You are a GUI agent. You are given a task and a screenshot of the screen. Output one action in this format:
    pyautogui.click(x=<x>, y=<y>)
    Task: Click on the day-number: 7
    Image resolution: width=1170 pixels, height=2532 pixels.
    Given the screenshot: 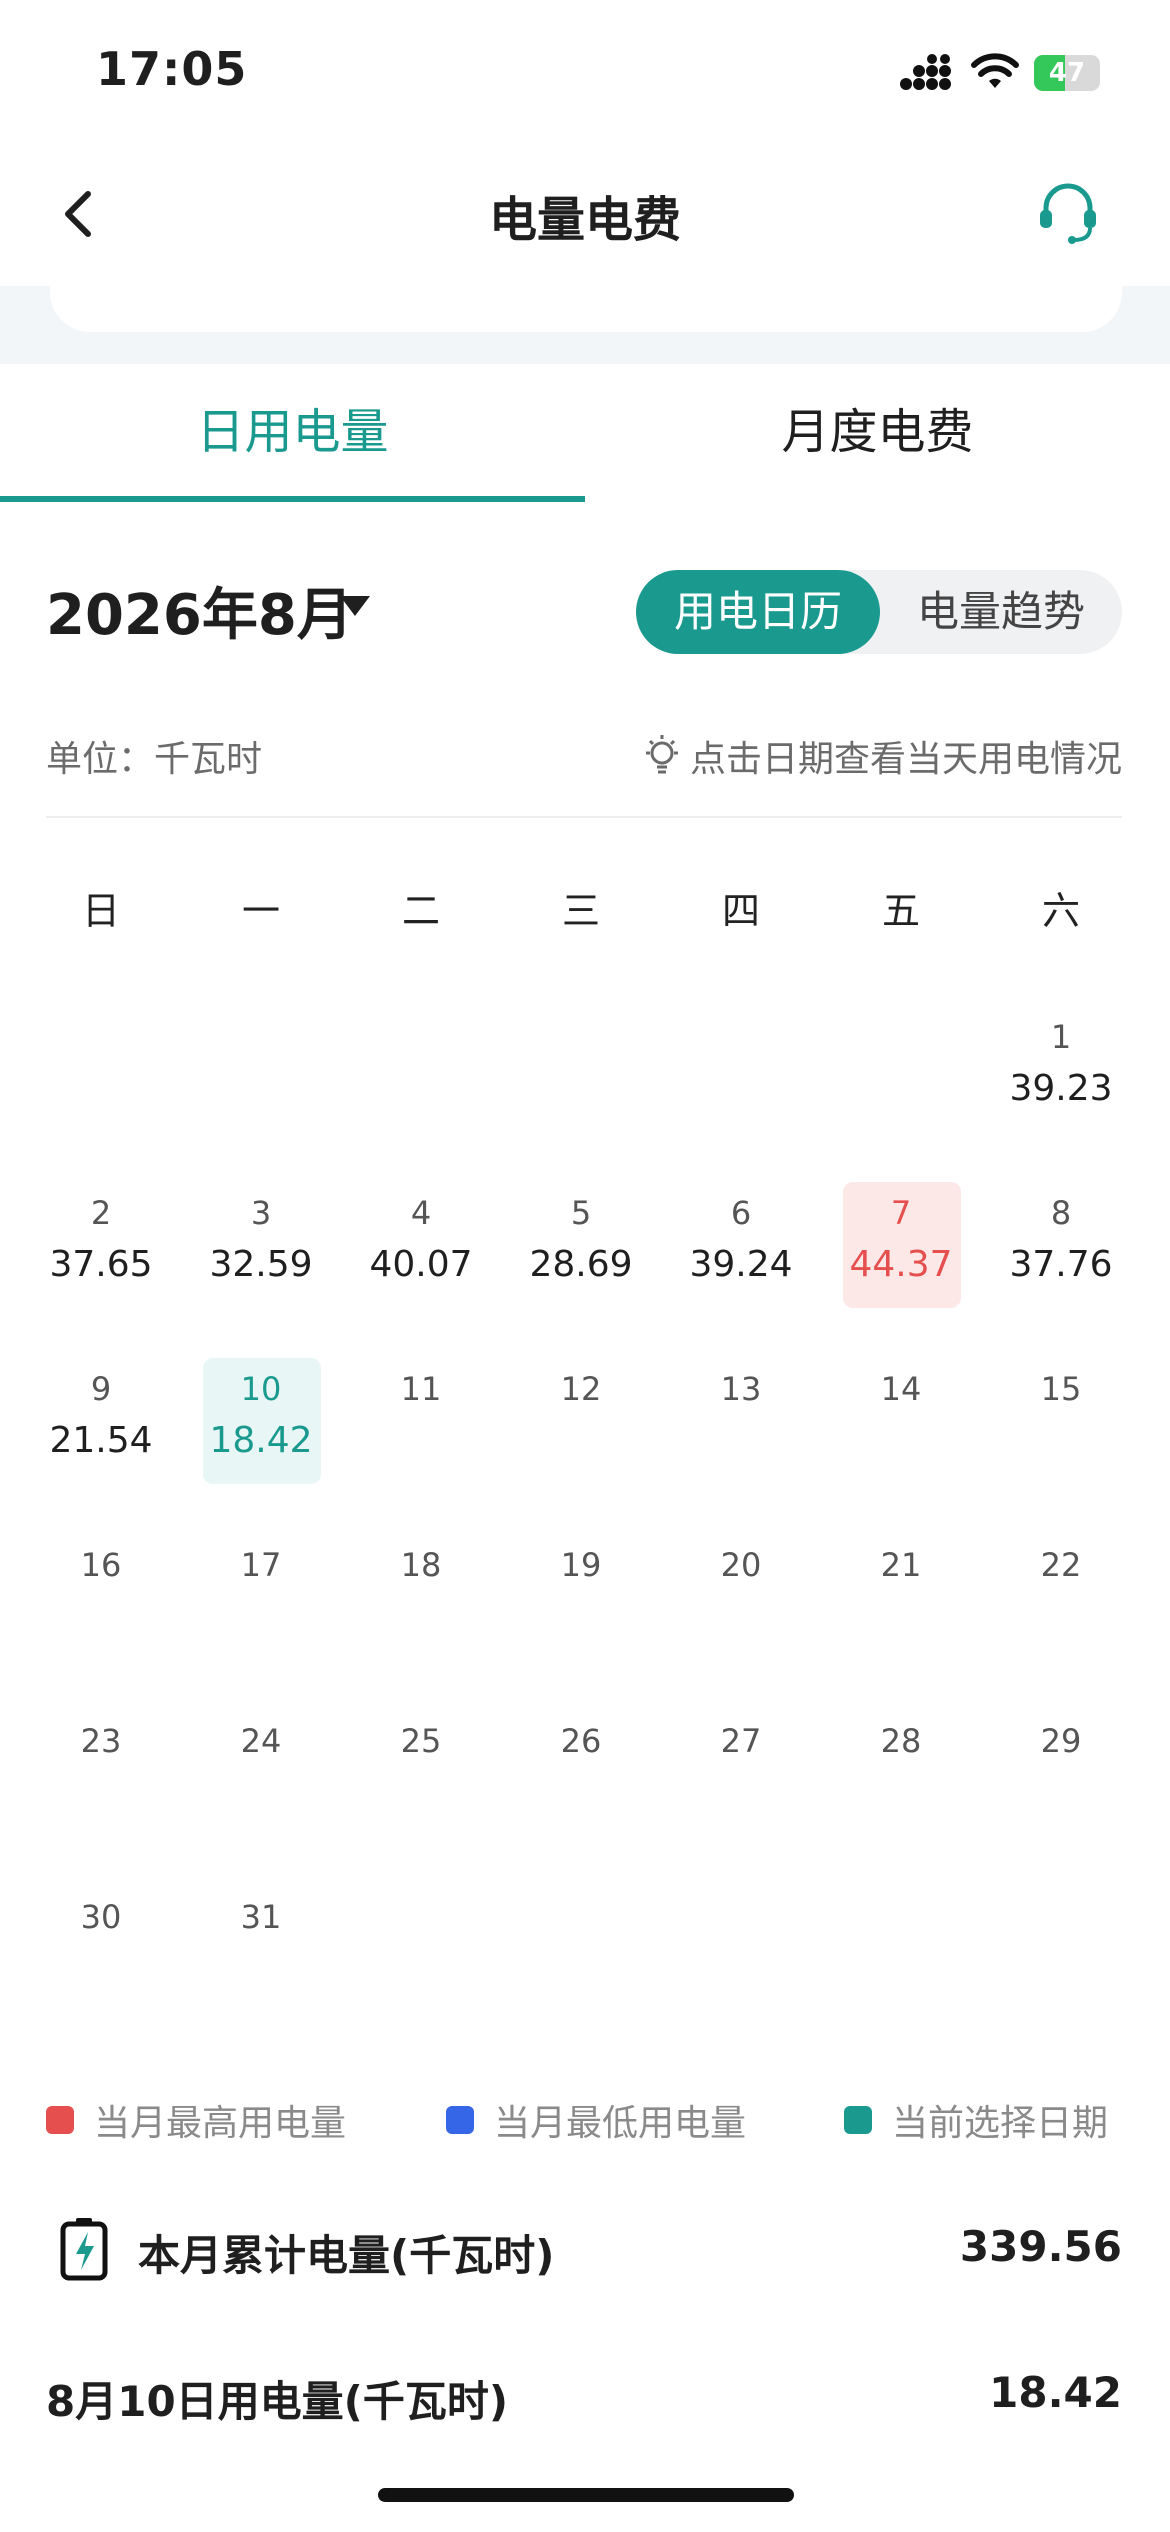 What is the action you would take?
    pyautogui.click(x=901, y=1213)
    